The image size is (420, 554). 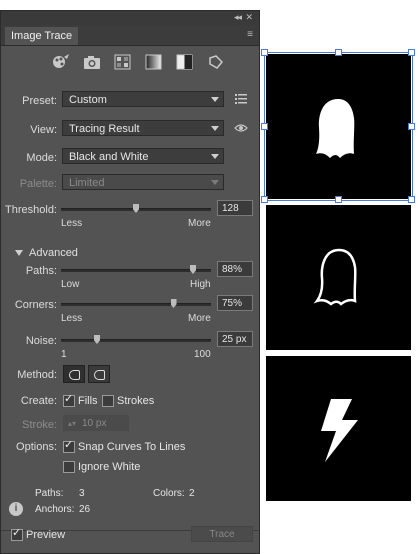 I want to click on snap-curves-checkbox, so click(x=69, y=445).